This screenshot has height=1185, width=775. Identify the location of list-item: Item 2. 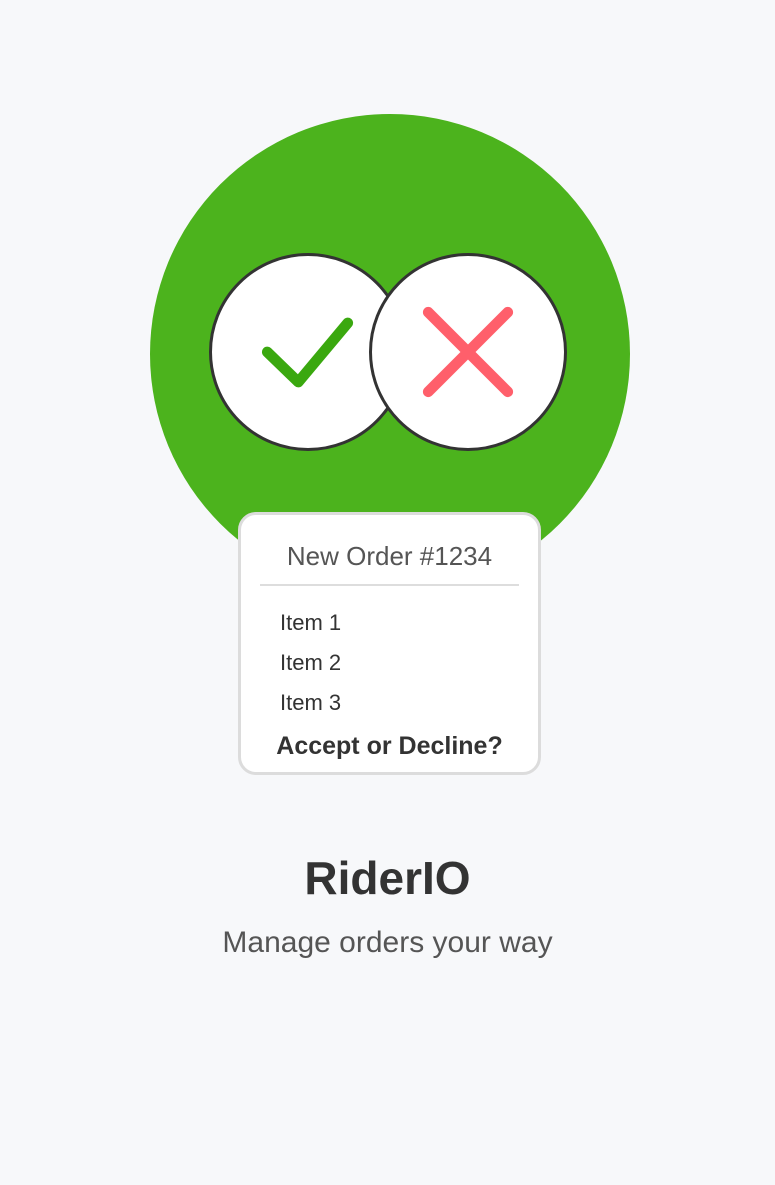
(311, 662).